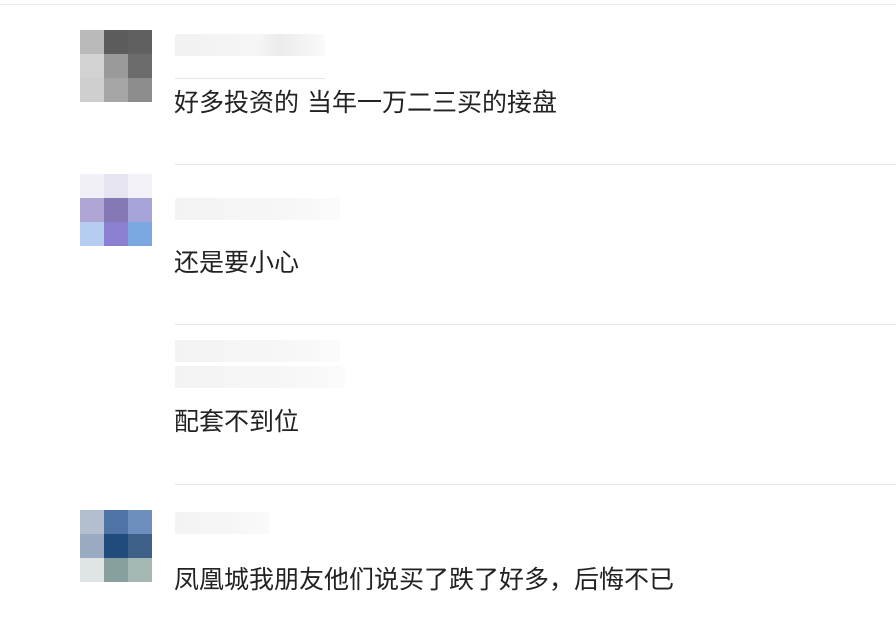 Image resolution: width=896 pixels, height=634 pixels. Describe the element at coordinates (365, 102) in the screenshot. I see `comment-text: 好多投资的 当年一万二三买的接盘` at that location.